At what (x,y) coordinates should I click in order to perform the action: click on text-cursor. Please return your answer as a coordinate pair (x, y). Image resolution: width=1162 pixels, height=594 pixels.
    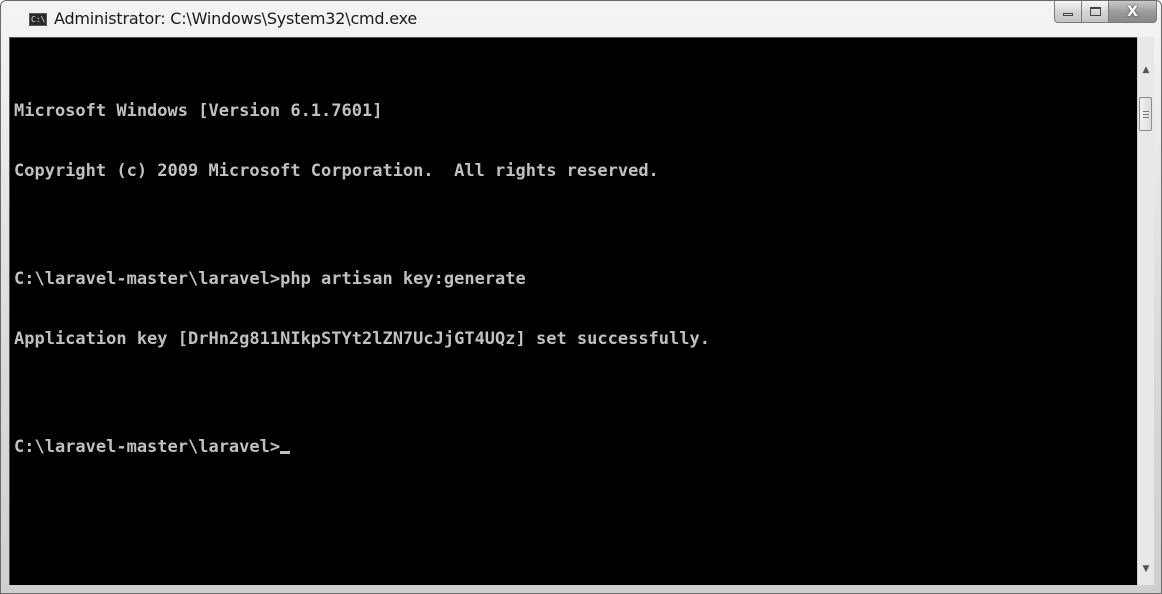
    Looking at the image, I should click on (285, 452).